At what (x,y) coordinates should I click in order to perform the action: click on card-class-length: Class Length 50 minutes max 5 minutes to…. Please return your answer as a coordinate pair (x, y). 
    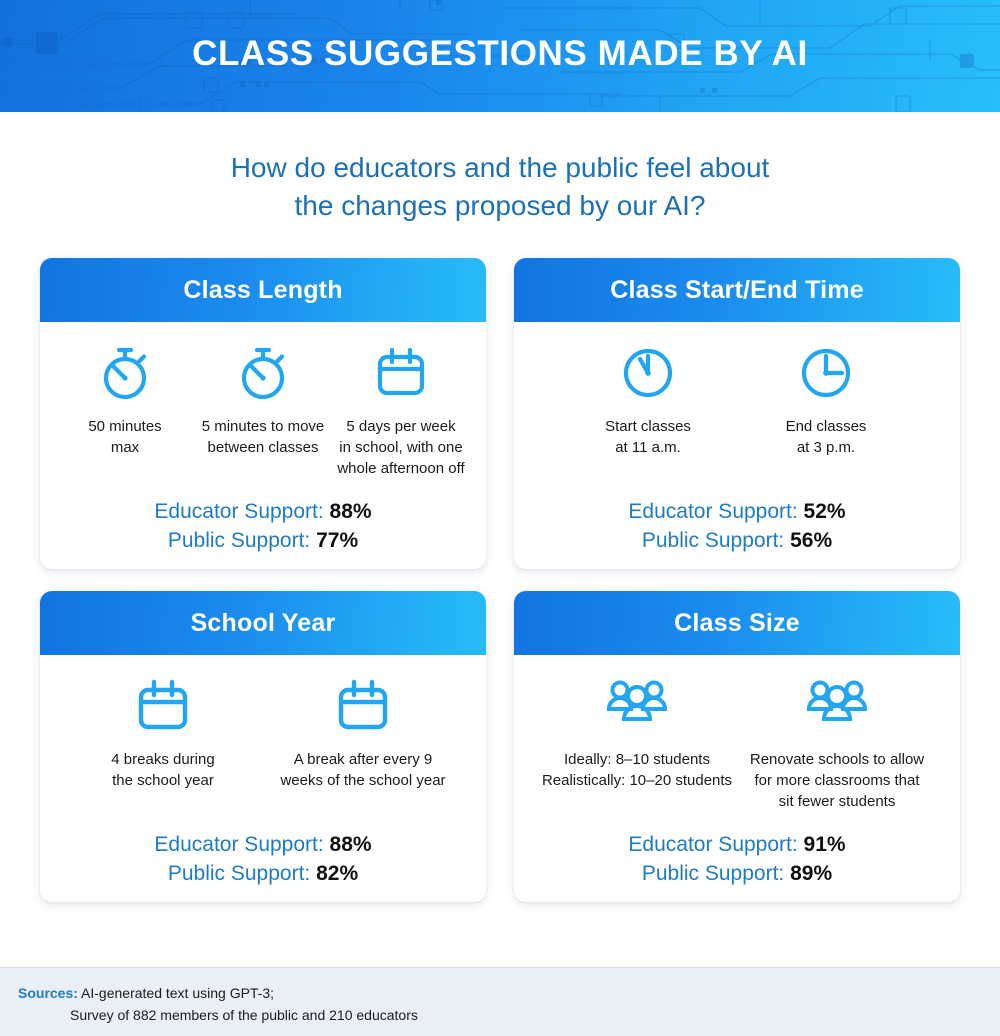
    Looking at the image, I should click on (263, 413).